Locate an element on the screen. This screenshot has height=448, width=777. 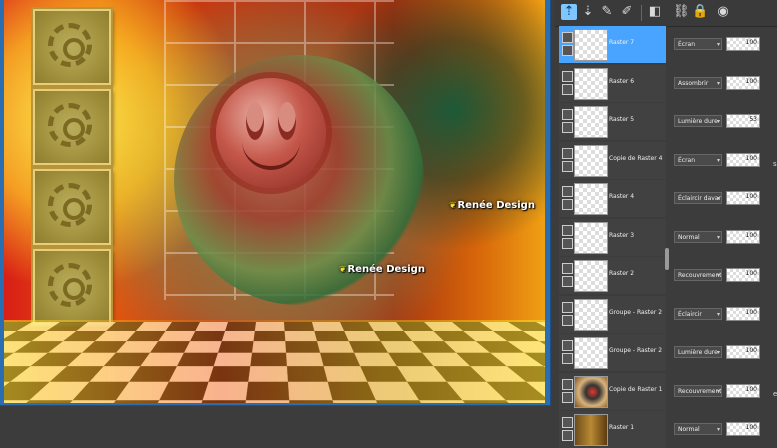
panel-splitter is located at coordinates (667, 259).